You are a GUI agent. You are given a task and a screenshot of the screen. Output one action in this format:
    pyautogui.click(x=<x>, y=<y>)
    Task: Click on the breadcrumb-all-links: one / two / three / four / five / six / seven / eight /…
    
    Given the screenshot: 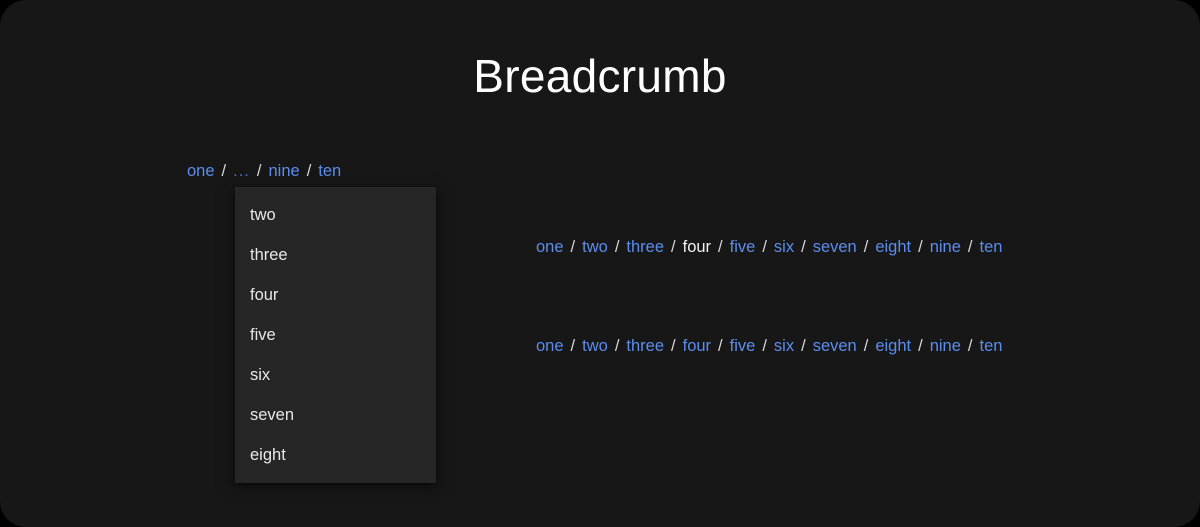 What is the action you would take?
    pyautogui.click(x=779, y=346)
    